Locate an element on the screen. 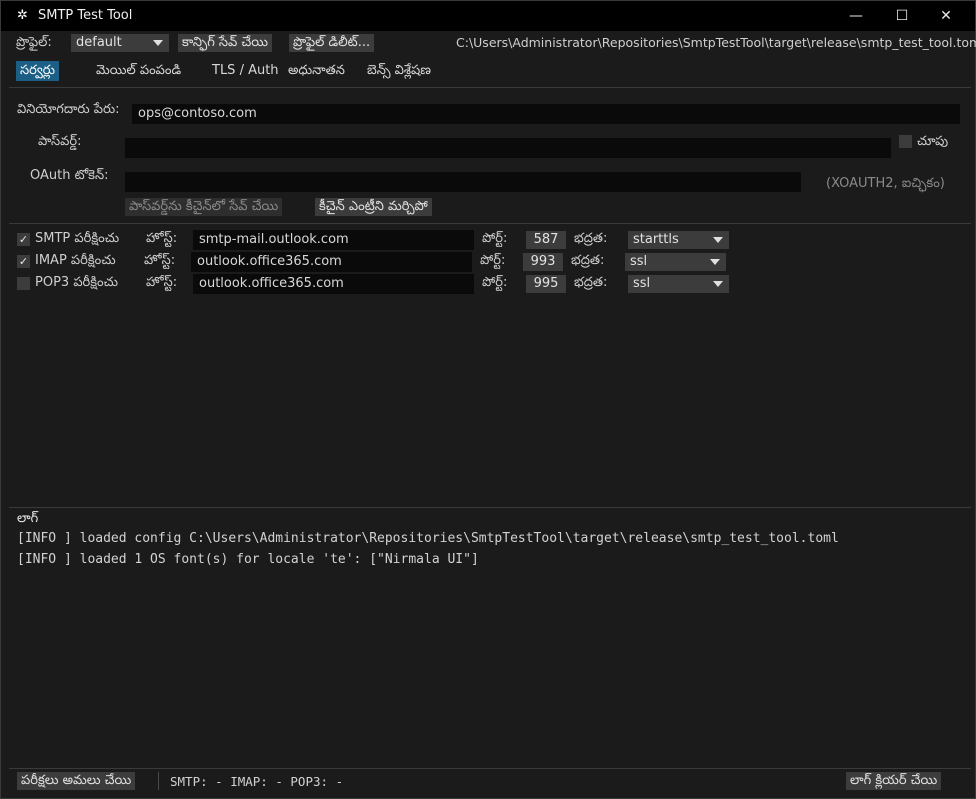 Image resolution: width=976 pixels, height=799 pixels. imap-security-label: భద్రత: is located at coordinates (588, 260).